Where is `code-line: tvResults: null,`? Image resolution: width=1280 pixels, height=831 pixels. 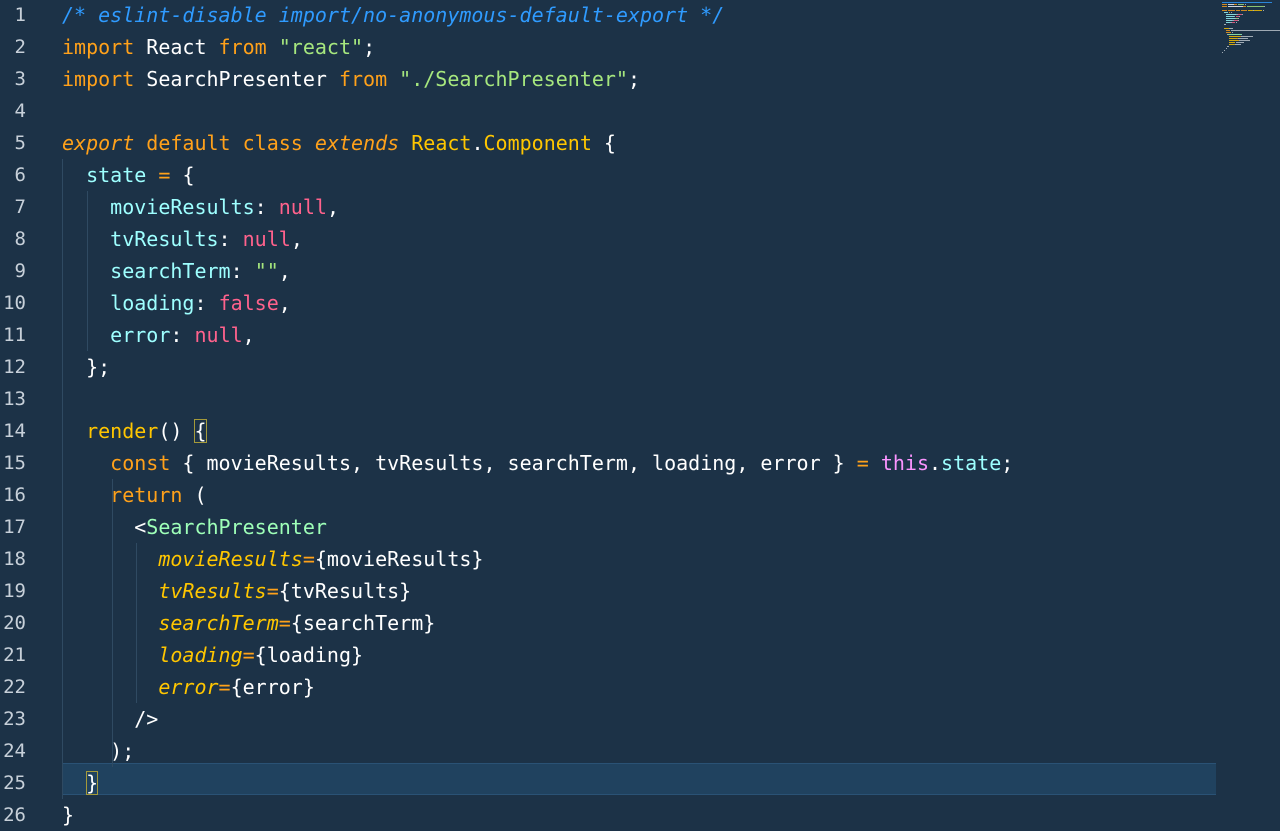 code-line: tvResults: null, is located at coordinates (182, 239).